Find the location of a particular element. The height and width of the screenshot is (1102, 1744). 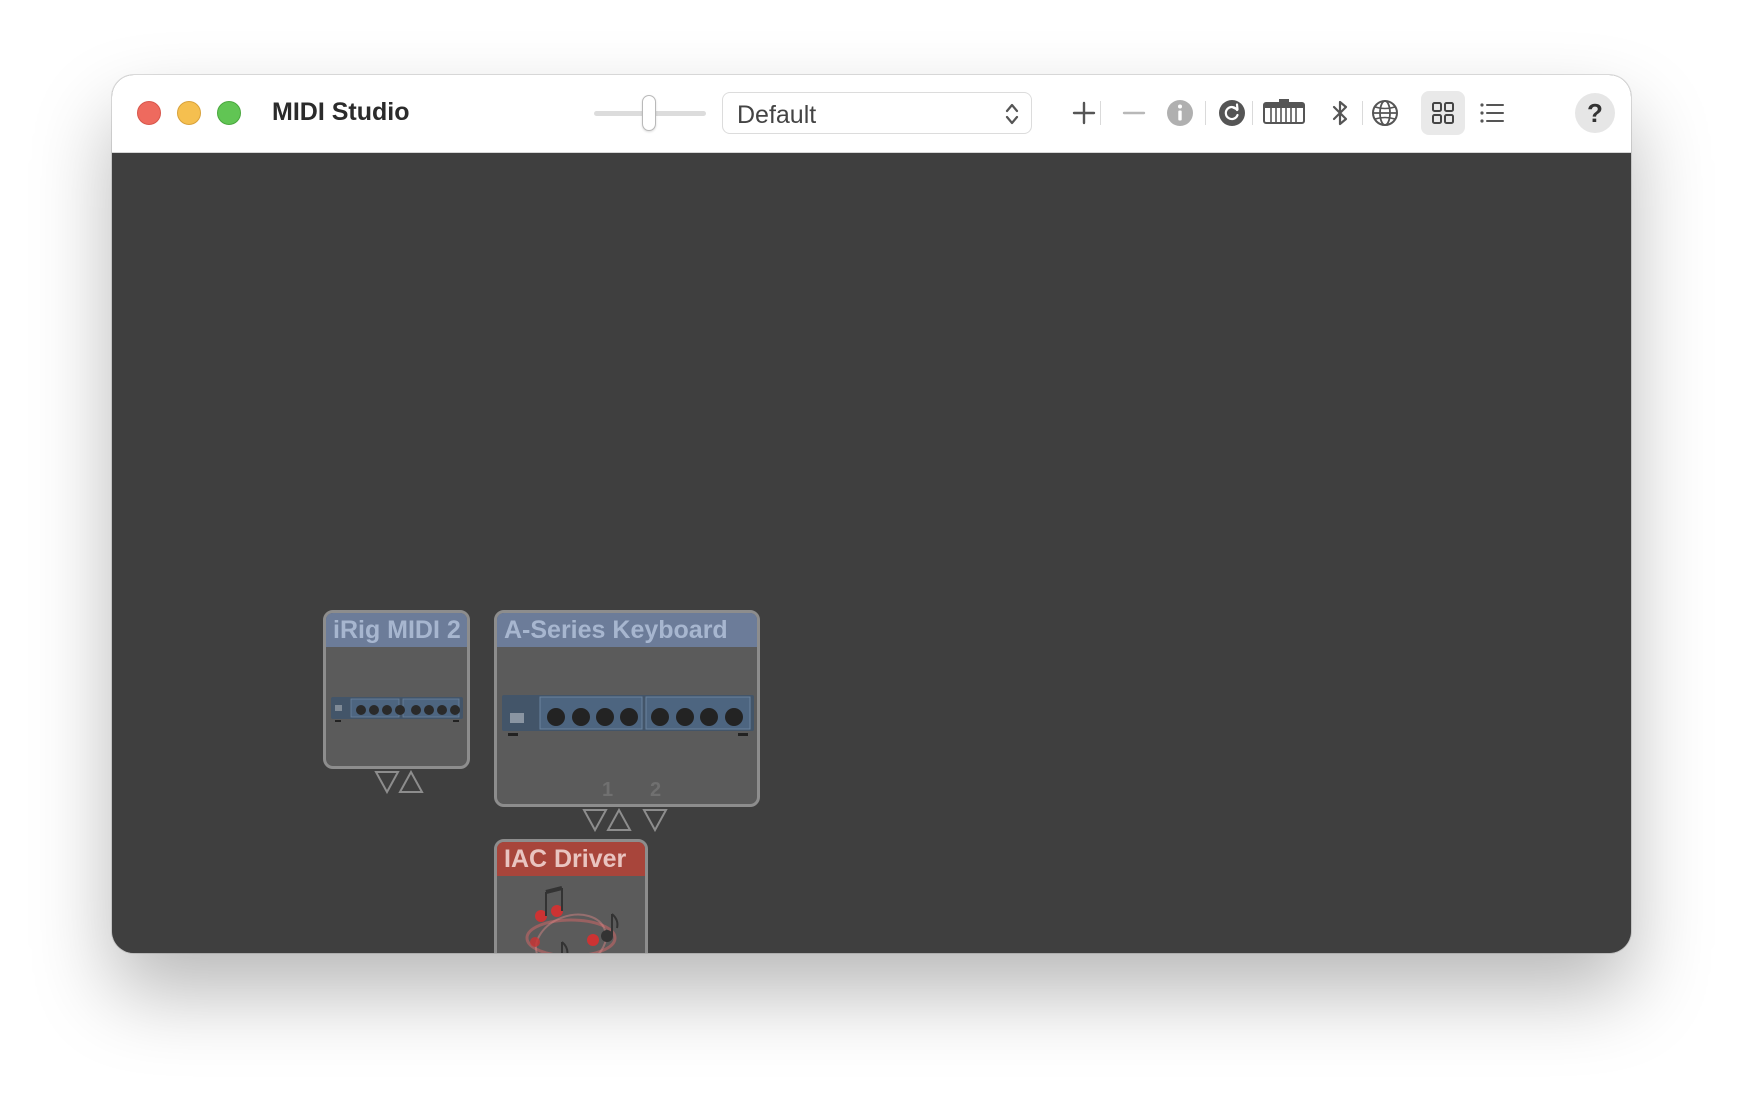

remove-device-button is located at coordinates (1134, 113).